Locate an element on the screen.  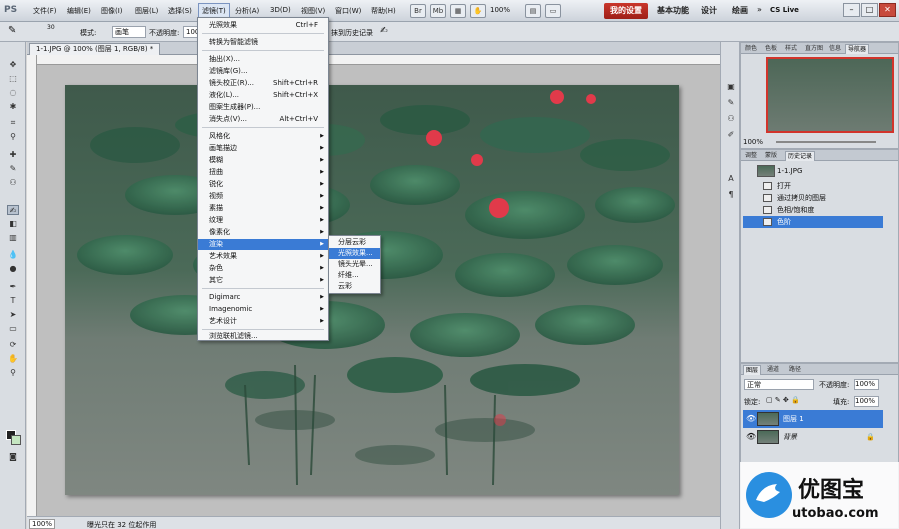
menu-analysis: 分析(A) is located at coordinates (247, 11).